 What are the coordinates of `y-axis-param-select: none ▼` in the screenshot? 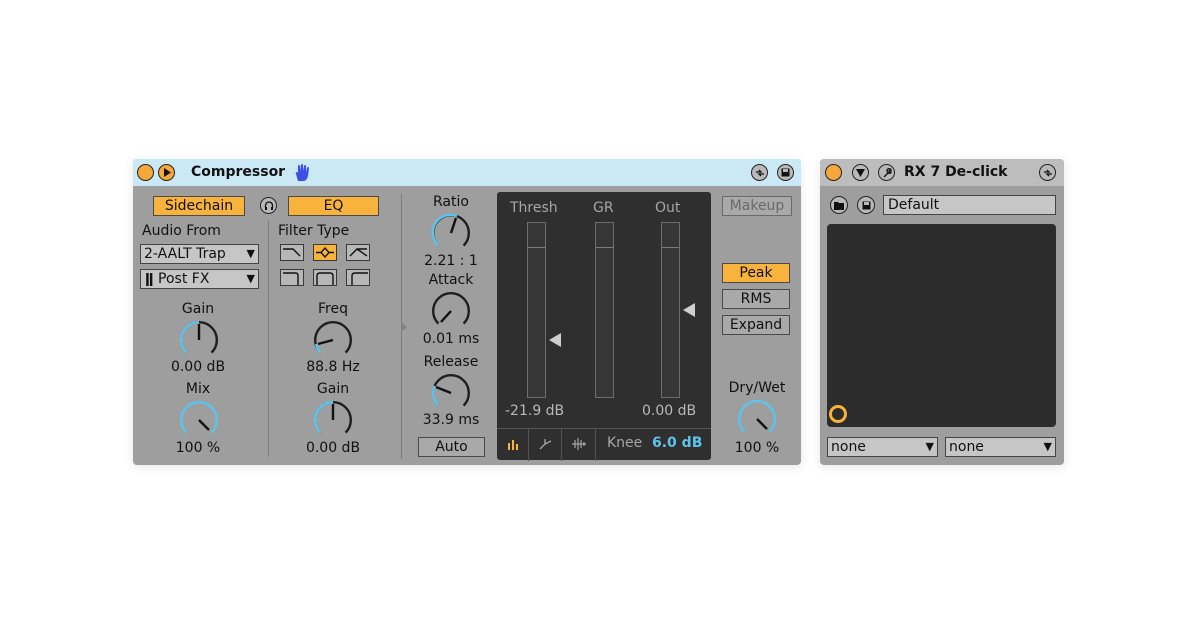 It's located at (1000, 447).